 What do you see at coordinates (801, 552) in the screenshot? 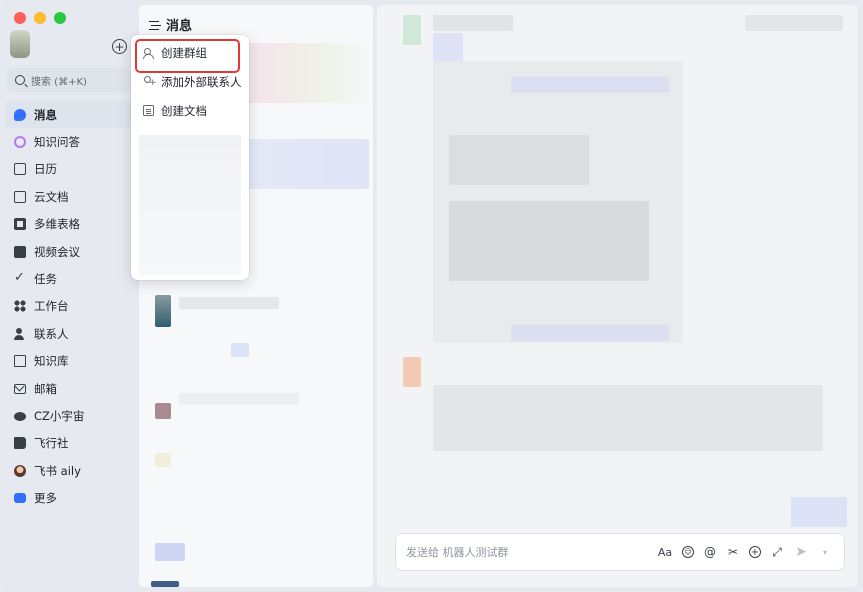
I see `send-icon: ➤` at bounding box center [801, 552].